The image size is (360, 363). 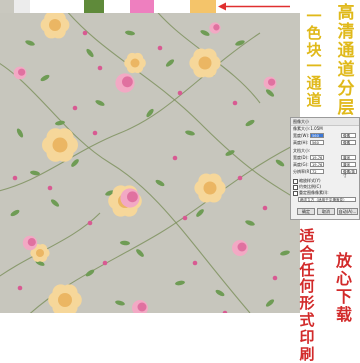 I want to click on width-label: 宽度(W):, so click(x=301, y=135).